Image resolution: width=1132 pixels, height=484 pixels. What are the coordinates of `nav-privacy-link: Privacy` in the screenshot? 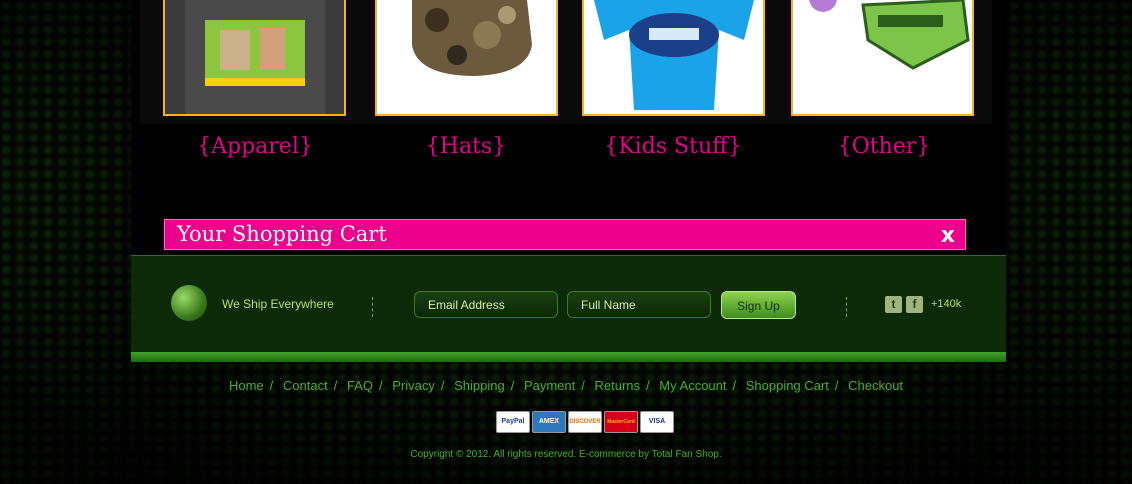 It's located at (413, 385).